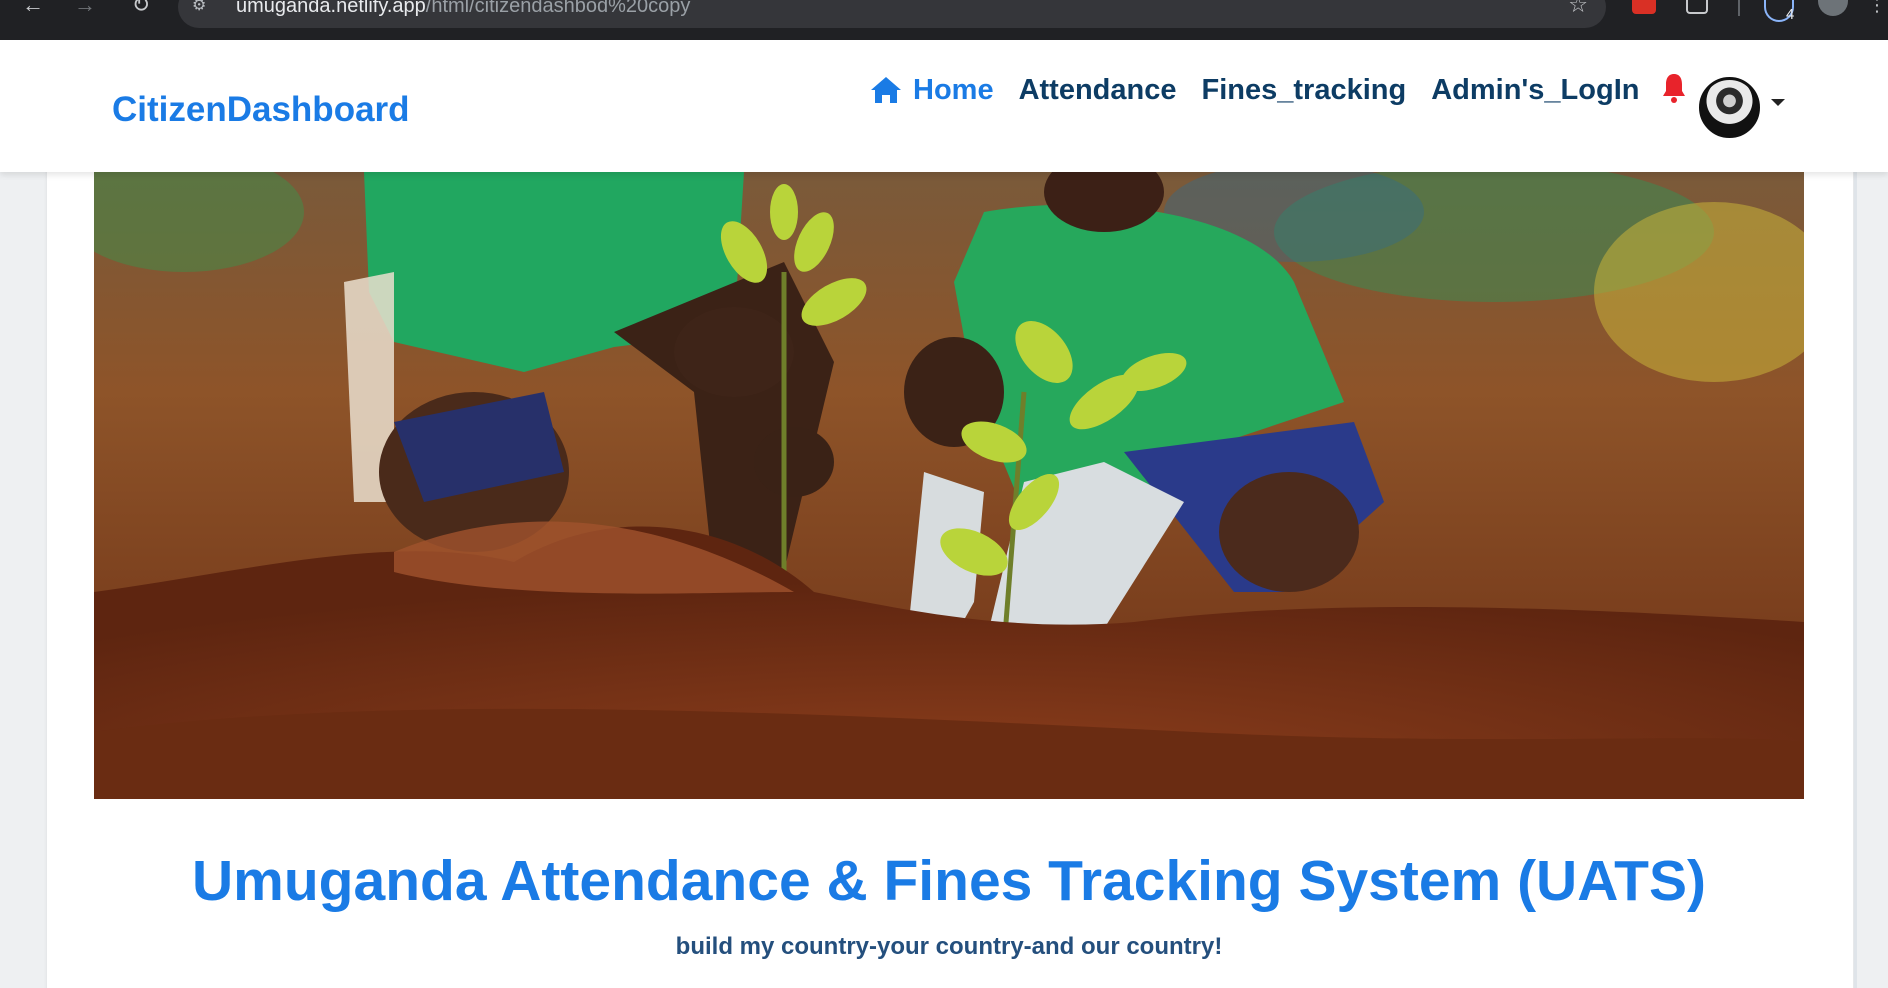 This screenshot has width=1888, height=988. What do you see at coordinates (1790, 14) in the screenshot?
I see `downloads-count: 4` at bounding box center [1790, 14].